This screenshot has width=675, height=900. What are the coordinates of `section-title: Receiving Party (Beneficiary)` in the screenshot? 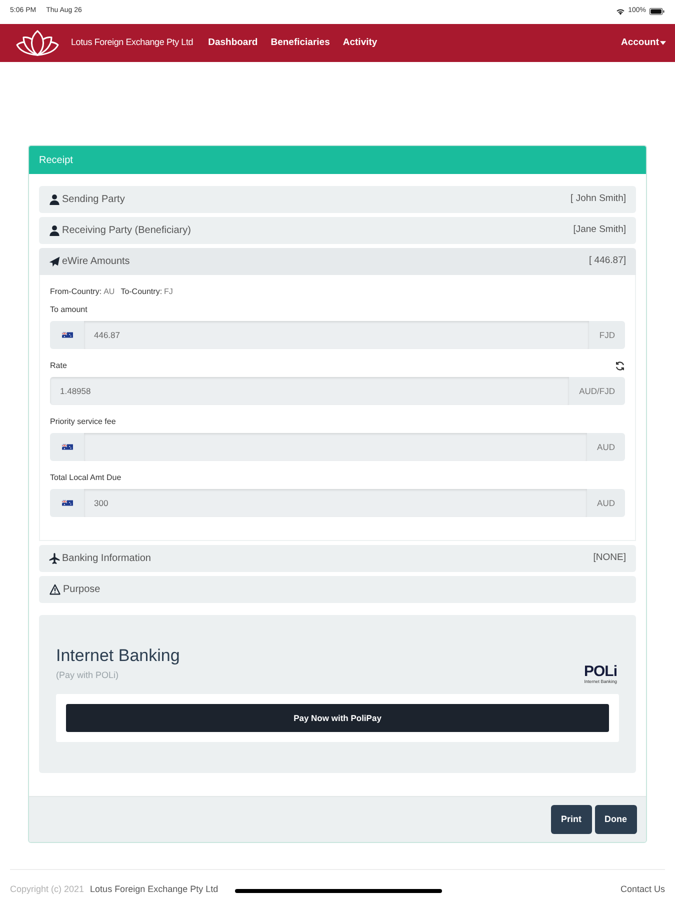 It's located at (126, 231).